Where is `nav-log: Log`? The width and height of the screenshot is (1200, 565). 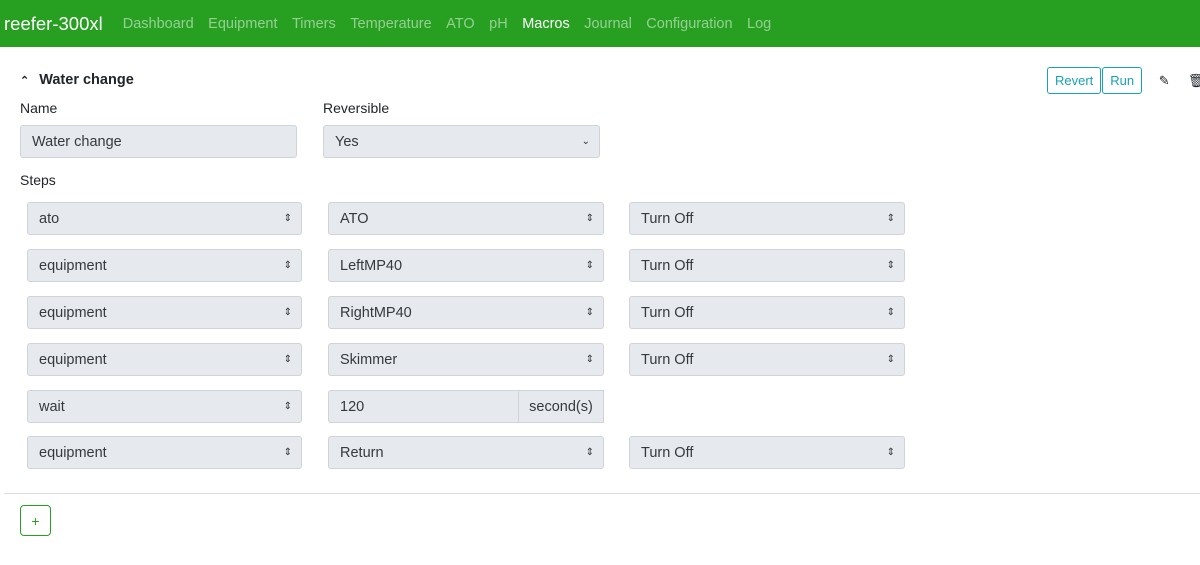 nav-log: Log is located at coordinates (759, 24).